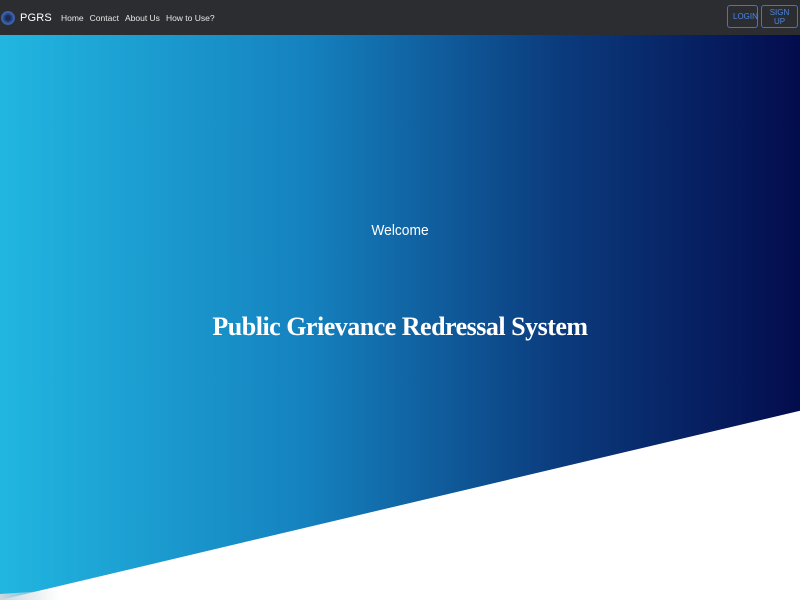  What do you see at coordinates (8, 17) in the screenshot?
I see `globe-logo-icon` at bounding box center [8, 17].